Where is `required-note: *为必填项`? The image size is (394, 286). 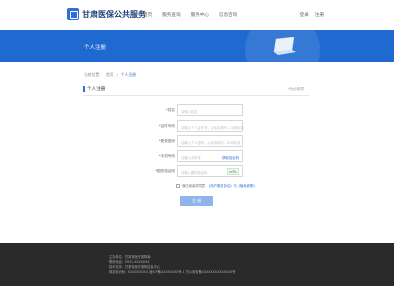
required-note: *为必填项 is located at coordinates (295, 89).